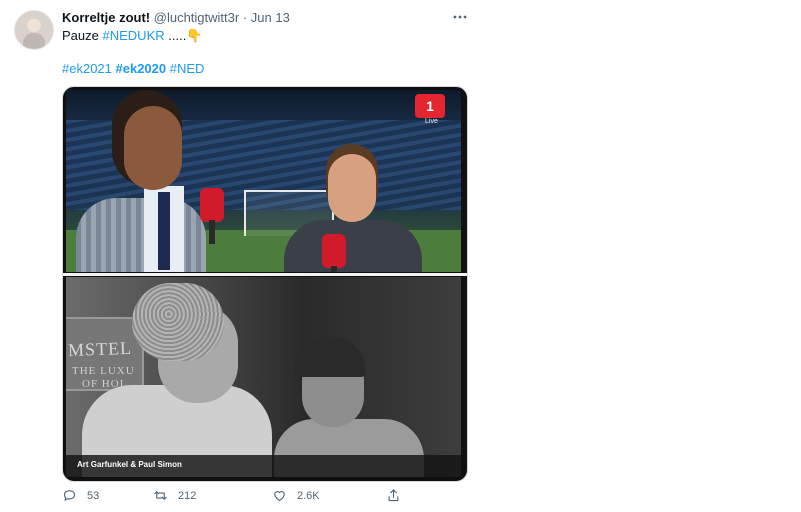 Image resolution: width=801 pixels, height=512 pixels. What do you see at coordinates (279, 496) in the screenshot?
I see `like-icon` at bounding box center [279, 496].